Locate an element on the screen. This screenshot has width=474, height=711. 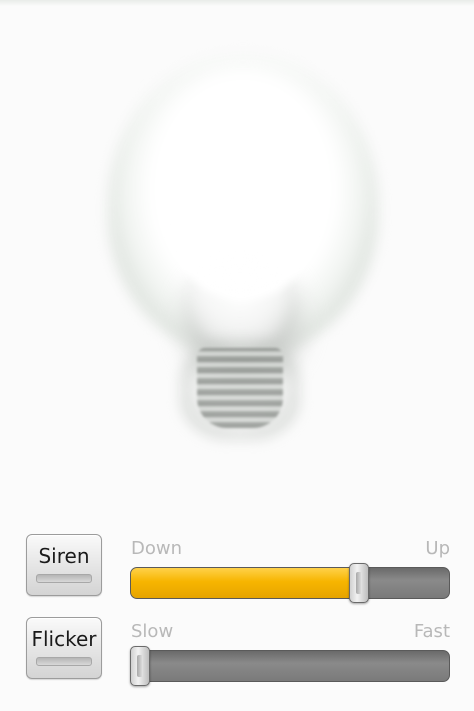
status-bar-edge is located at coordinates (237, 3).